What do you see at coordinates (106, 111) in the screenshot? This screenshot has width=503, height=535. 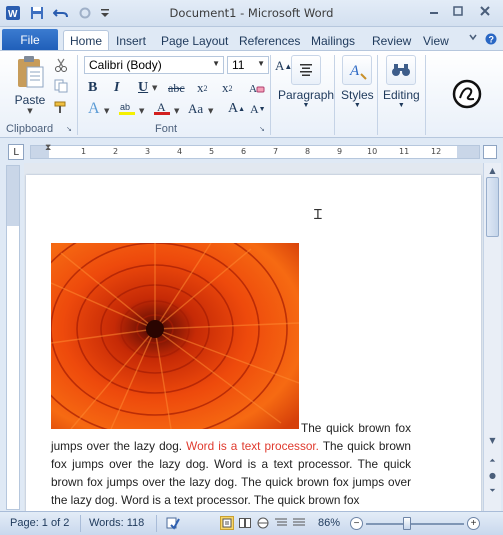 I see `text-effects-dropdown-icon: ▼` at bounding box center [106, 111].